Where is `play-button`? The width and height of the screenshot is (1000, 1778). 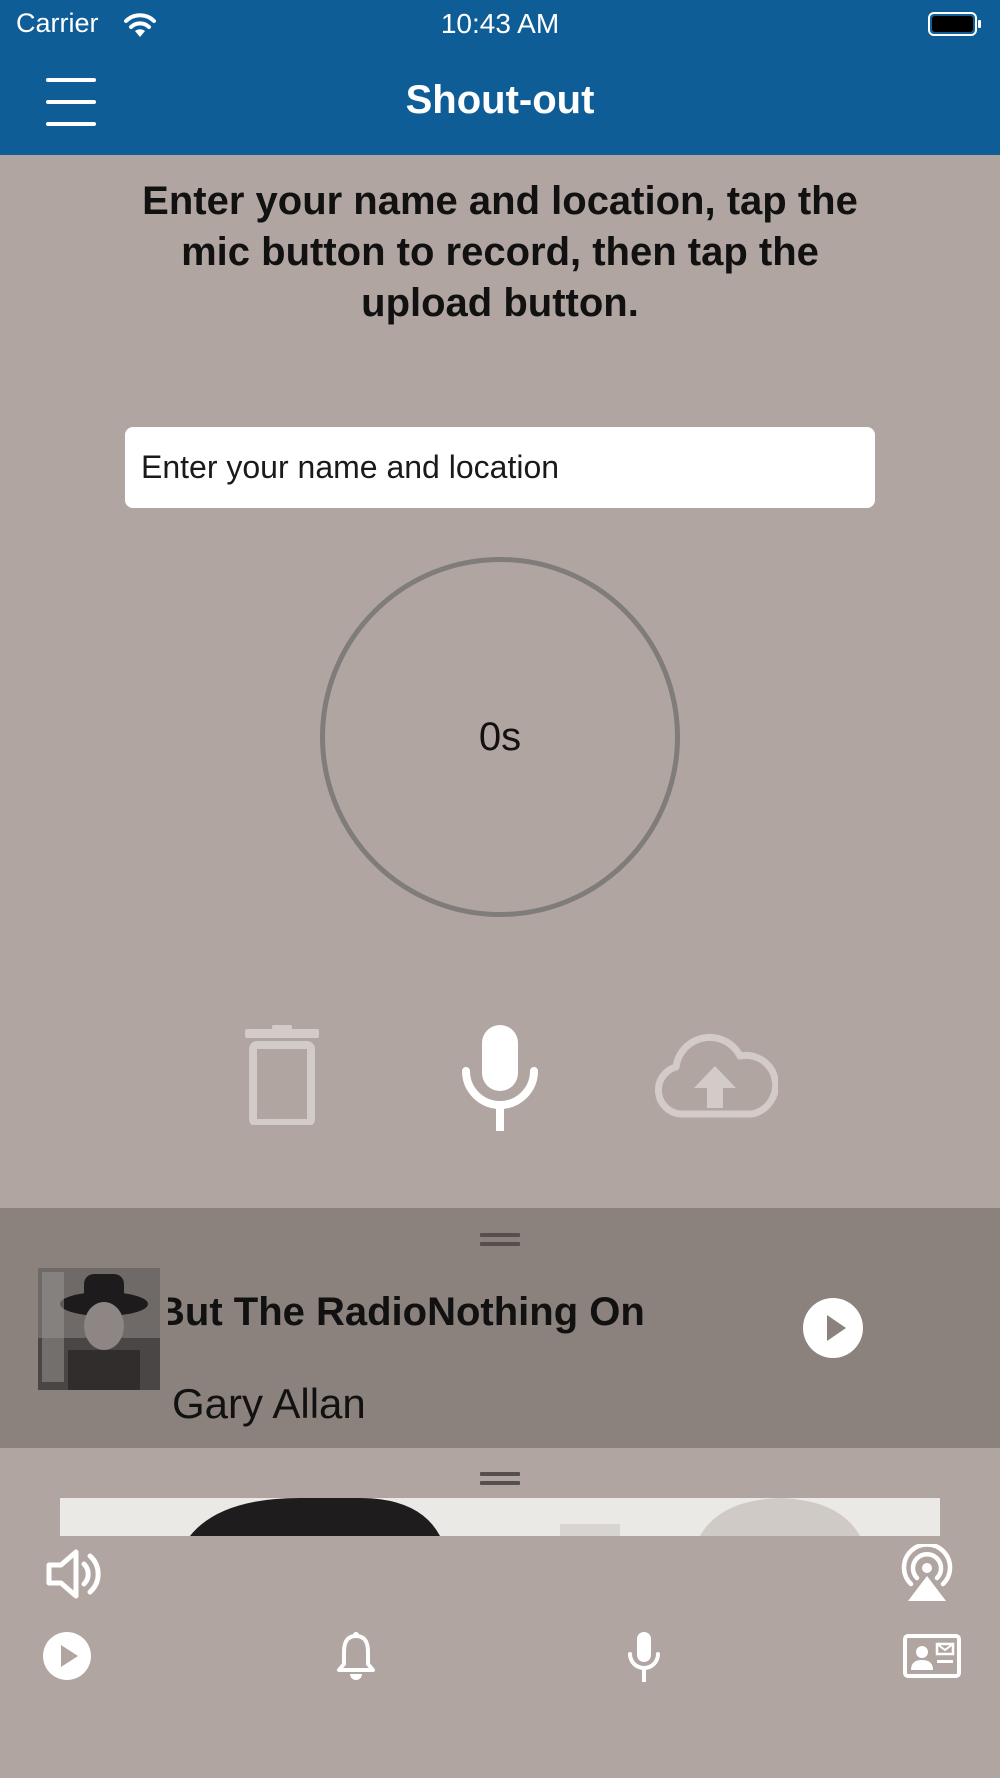
play-button is located at coordinates (833, 1328).